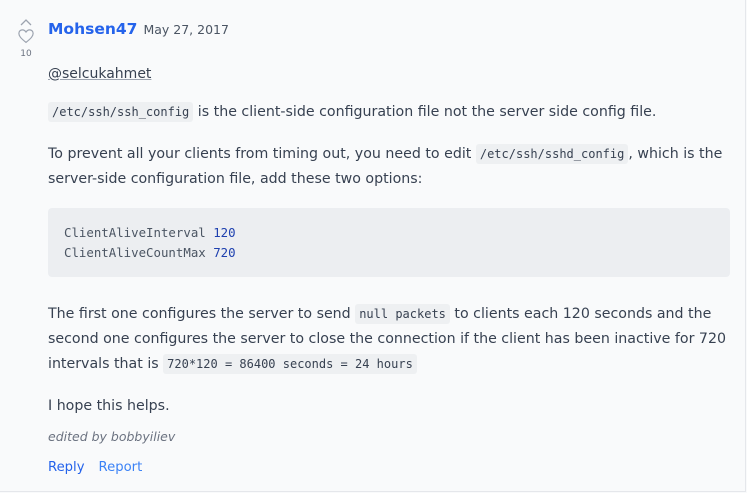  Describe the element at coordinates (121, 467) in the screenshot. I see `report-link: Report` at that location.